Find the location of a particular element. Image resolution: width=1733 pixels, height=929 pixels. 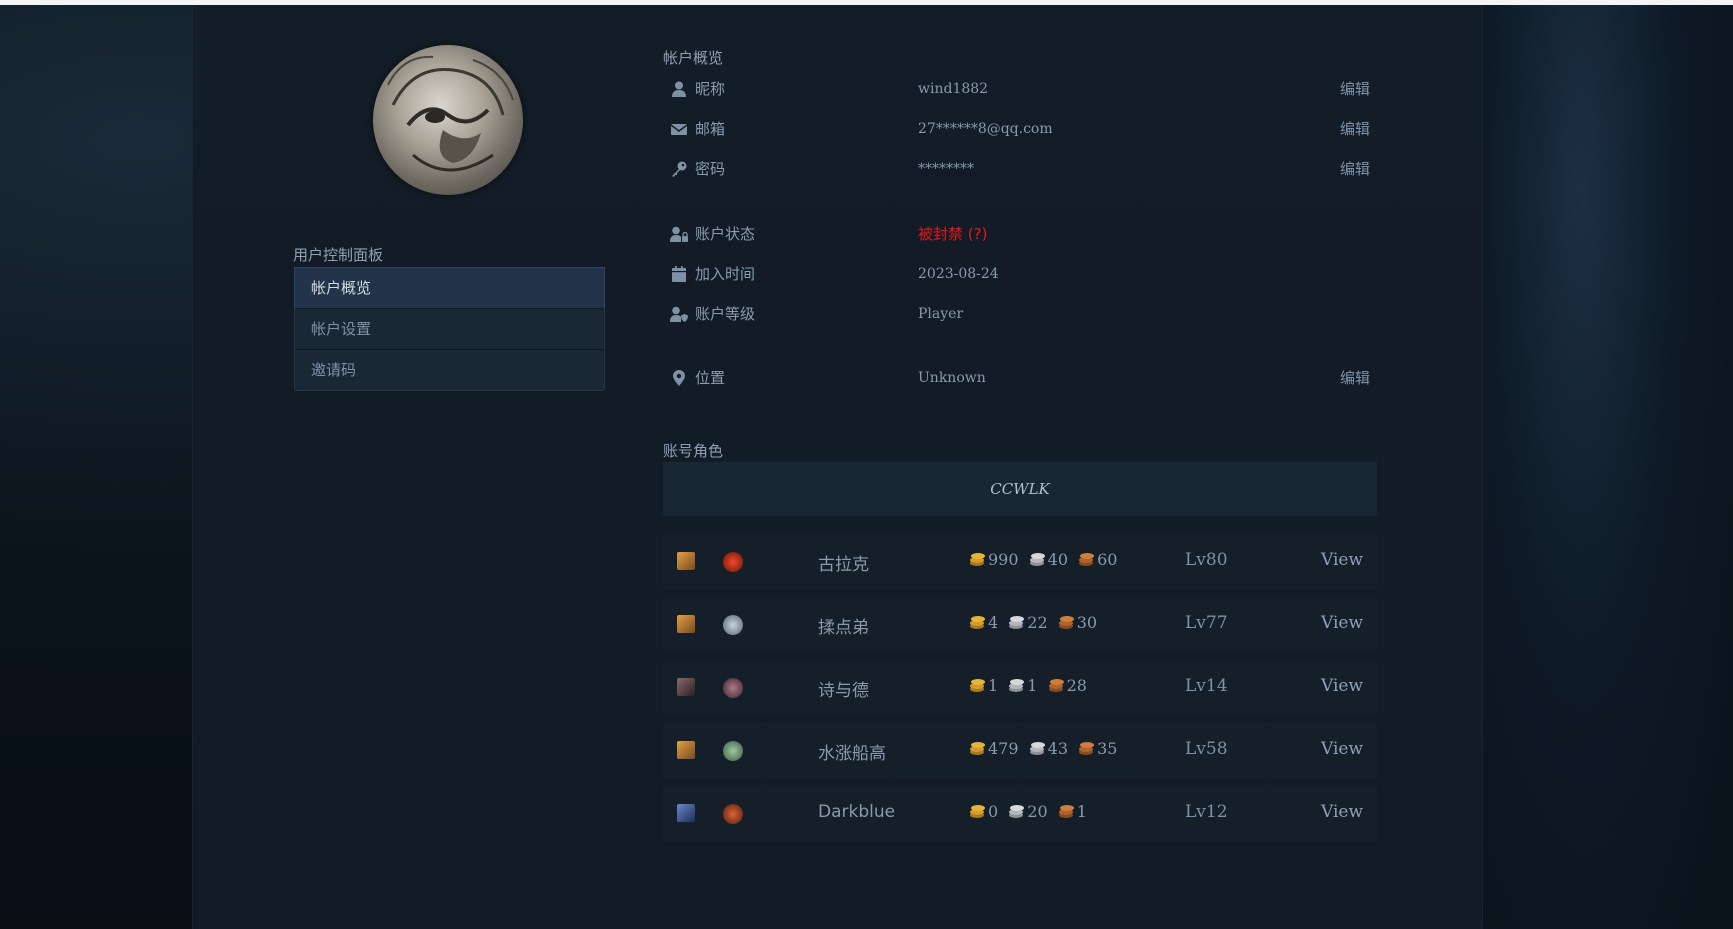

character-row: 揉点弟 4 22 30 Lv77 View is located at coordinates (1020, 624).